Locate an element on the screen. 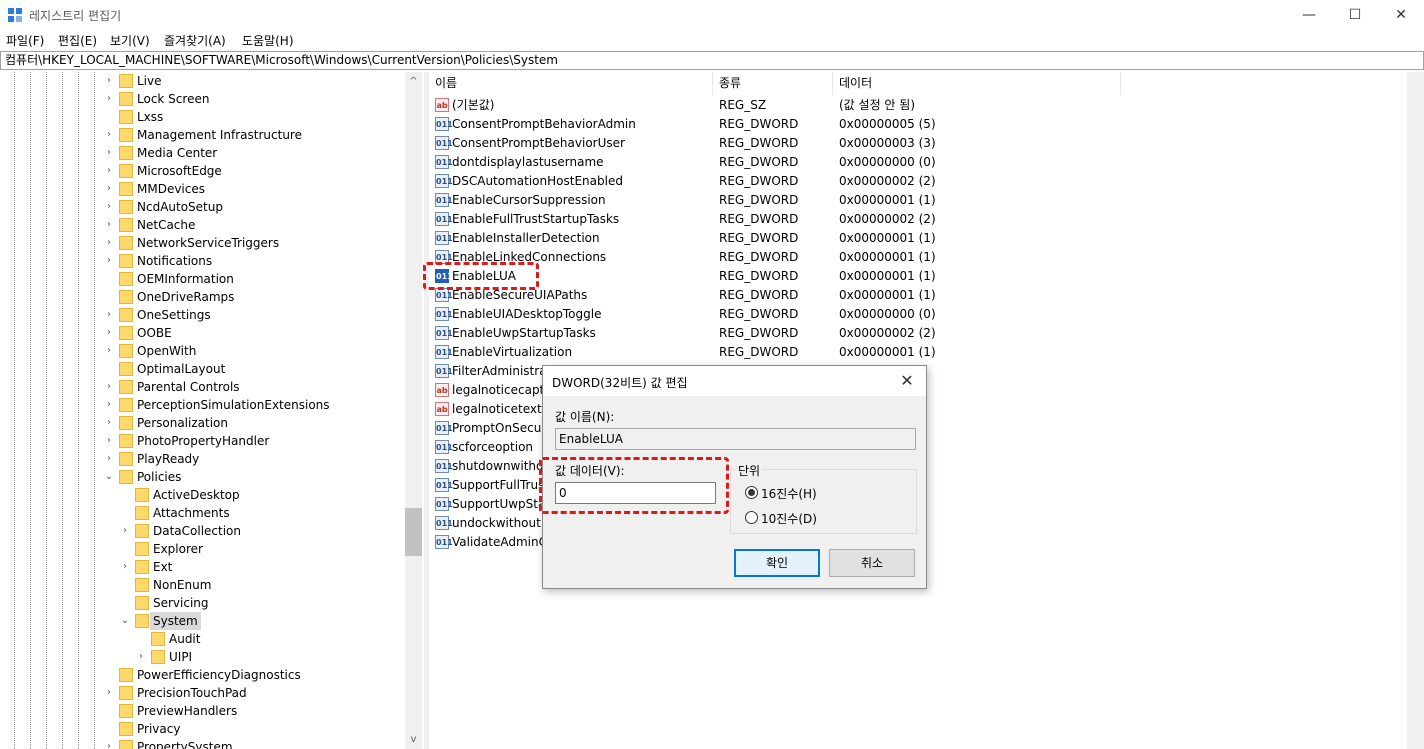  tree-item: › Notifications is located at coordinates (202, 261).